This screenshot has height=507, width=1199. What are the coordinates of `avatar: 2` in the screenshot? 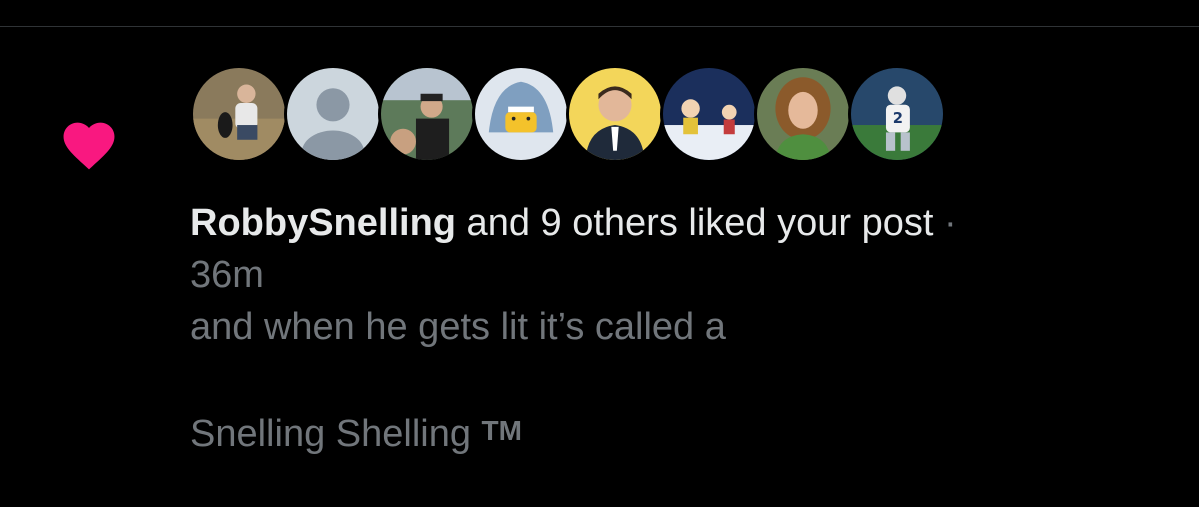 It's located at (897, 114).